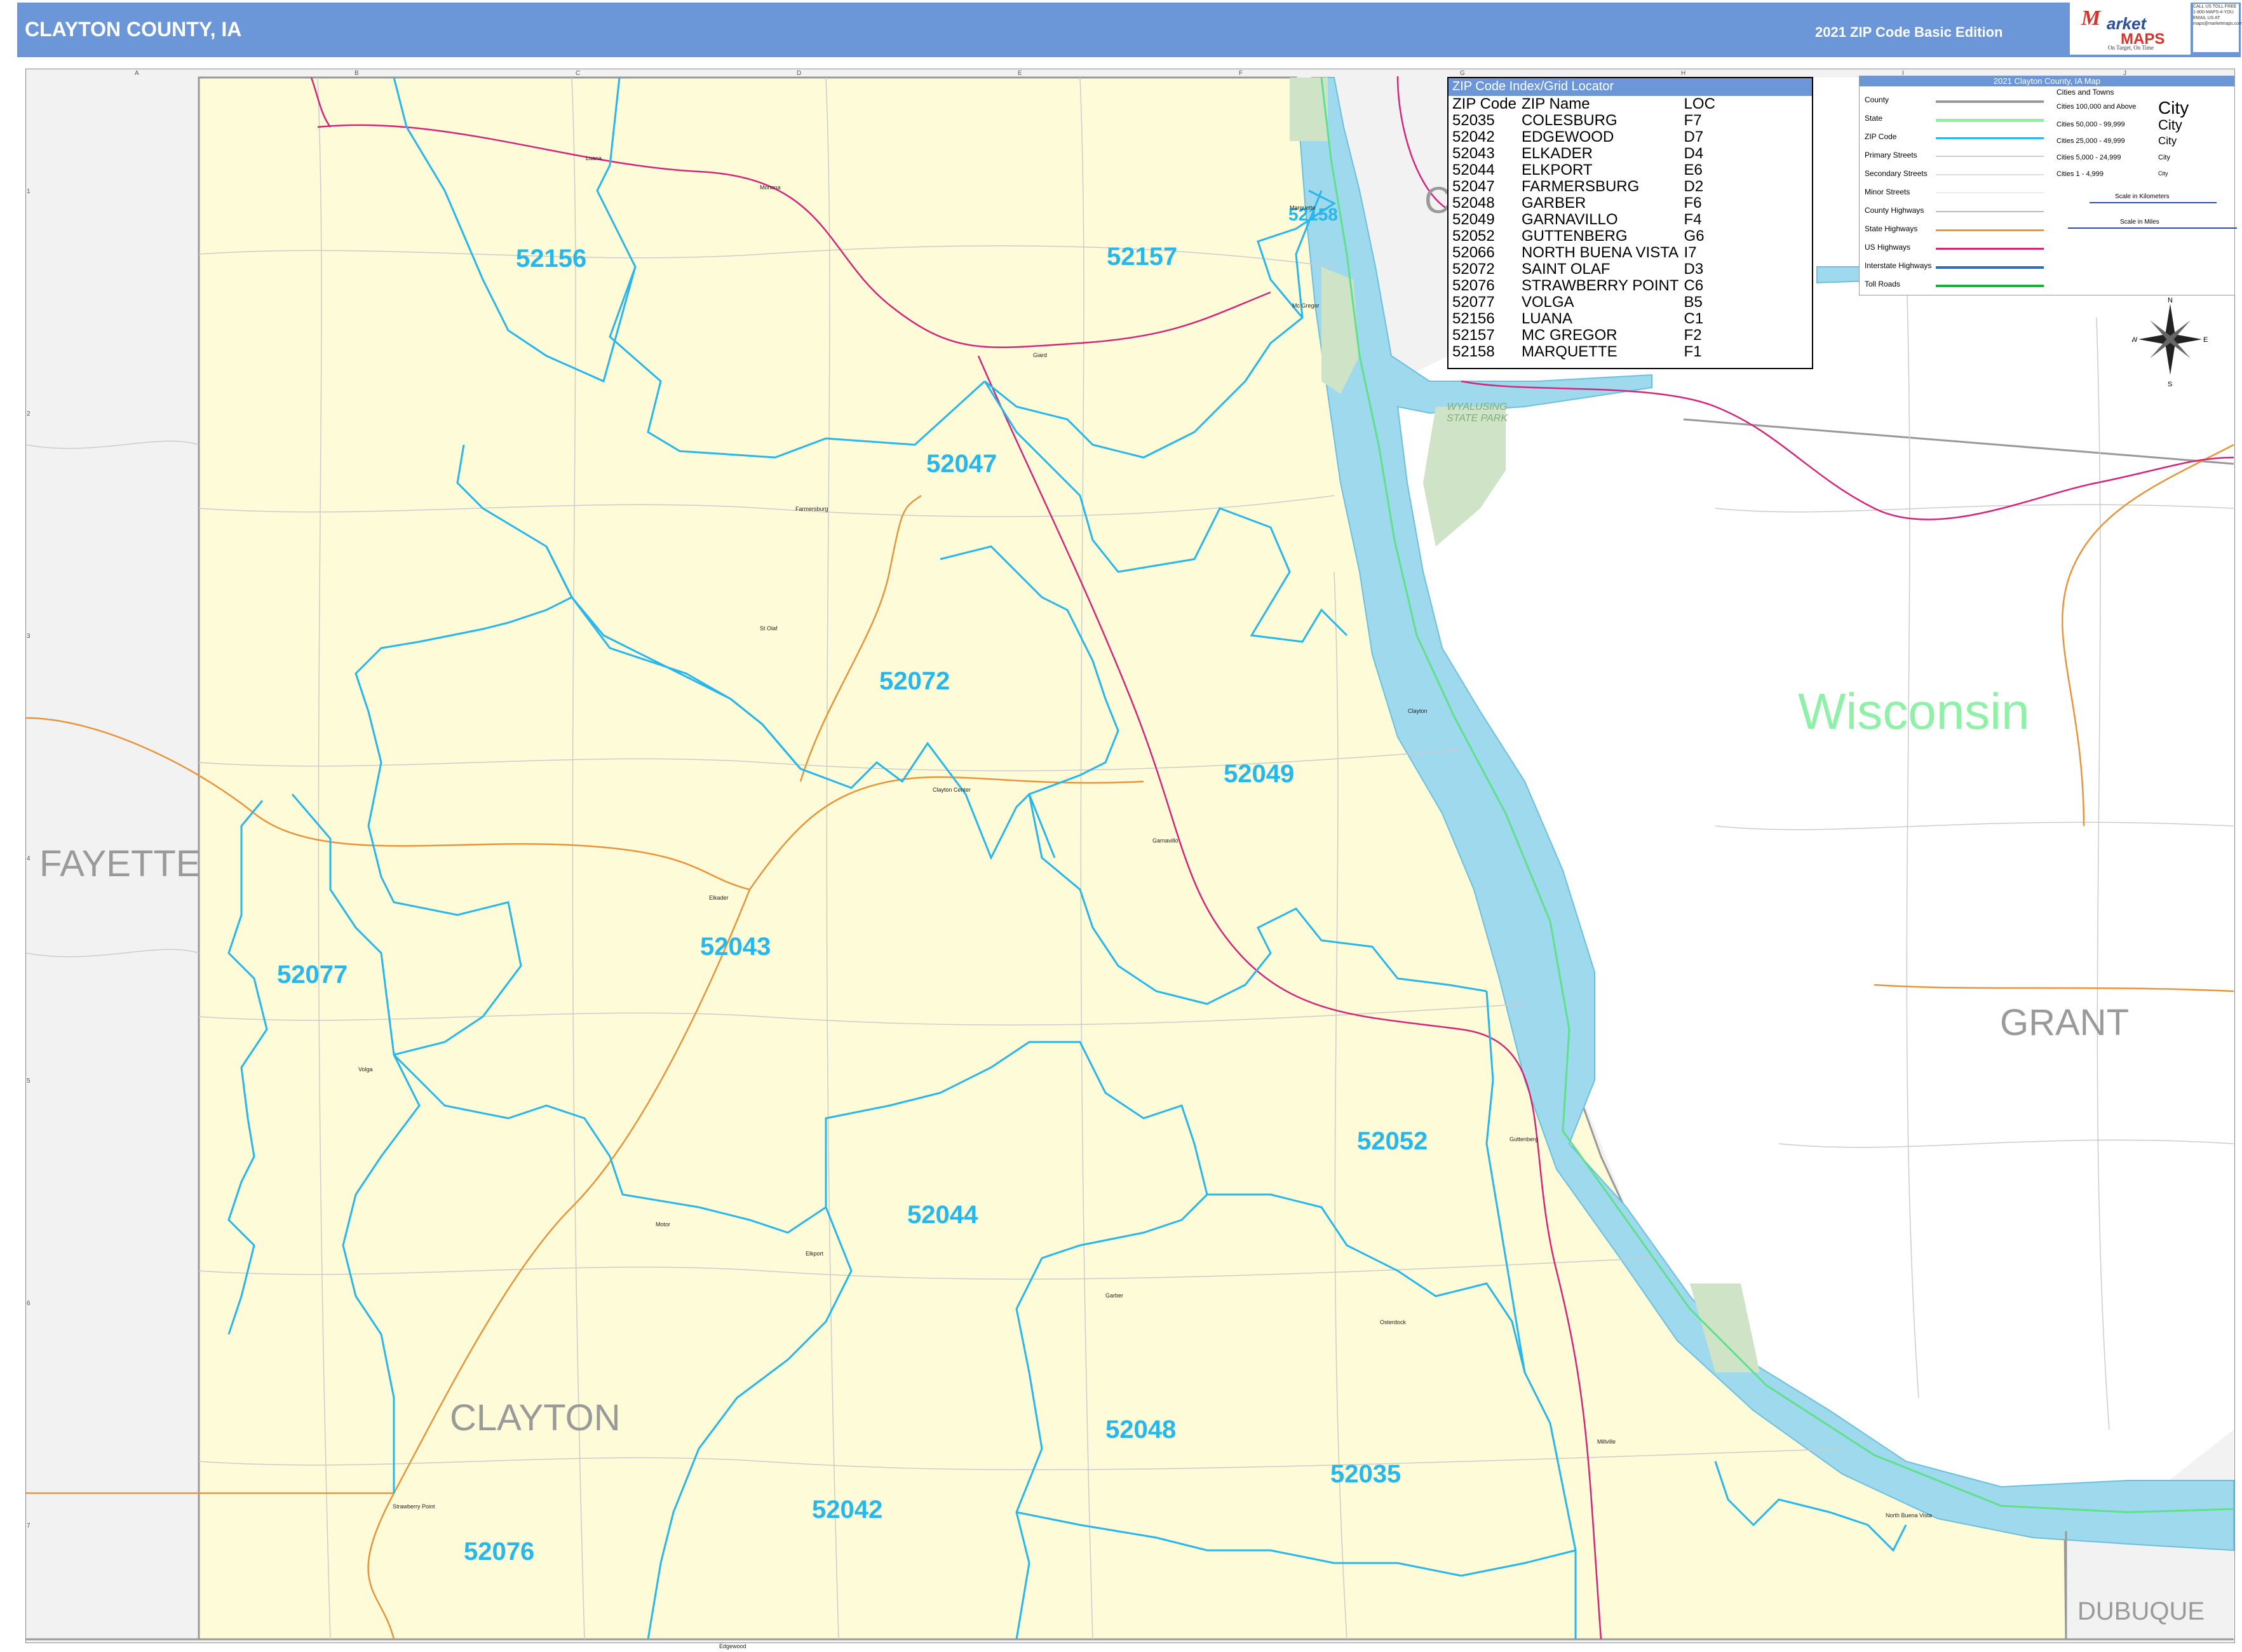  I want to click on legend-label: Toll Roads, so click(1883, 284).